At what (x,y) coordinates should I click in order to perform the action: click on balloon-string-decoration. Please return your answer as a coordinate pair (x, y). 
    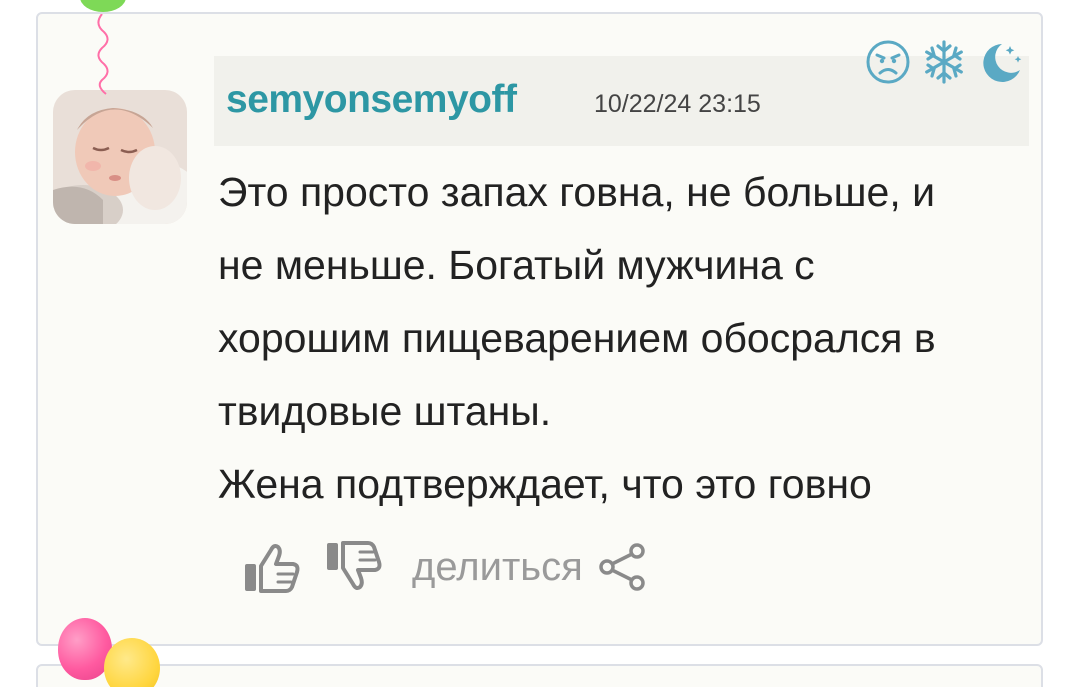
    Looking at the image, I should click on (103, 54).